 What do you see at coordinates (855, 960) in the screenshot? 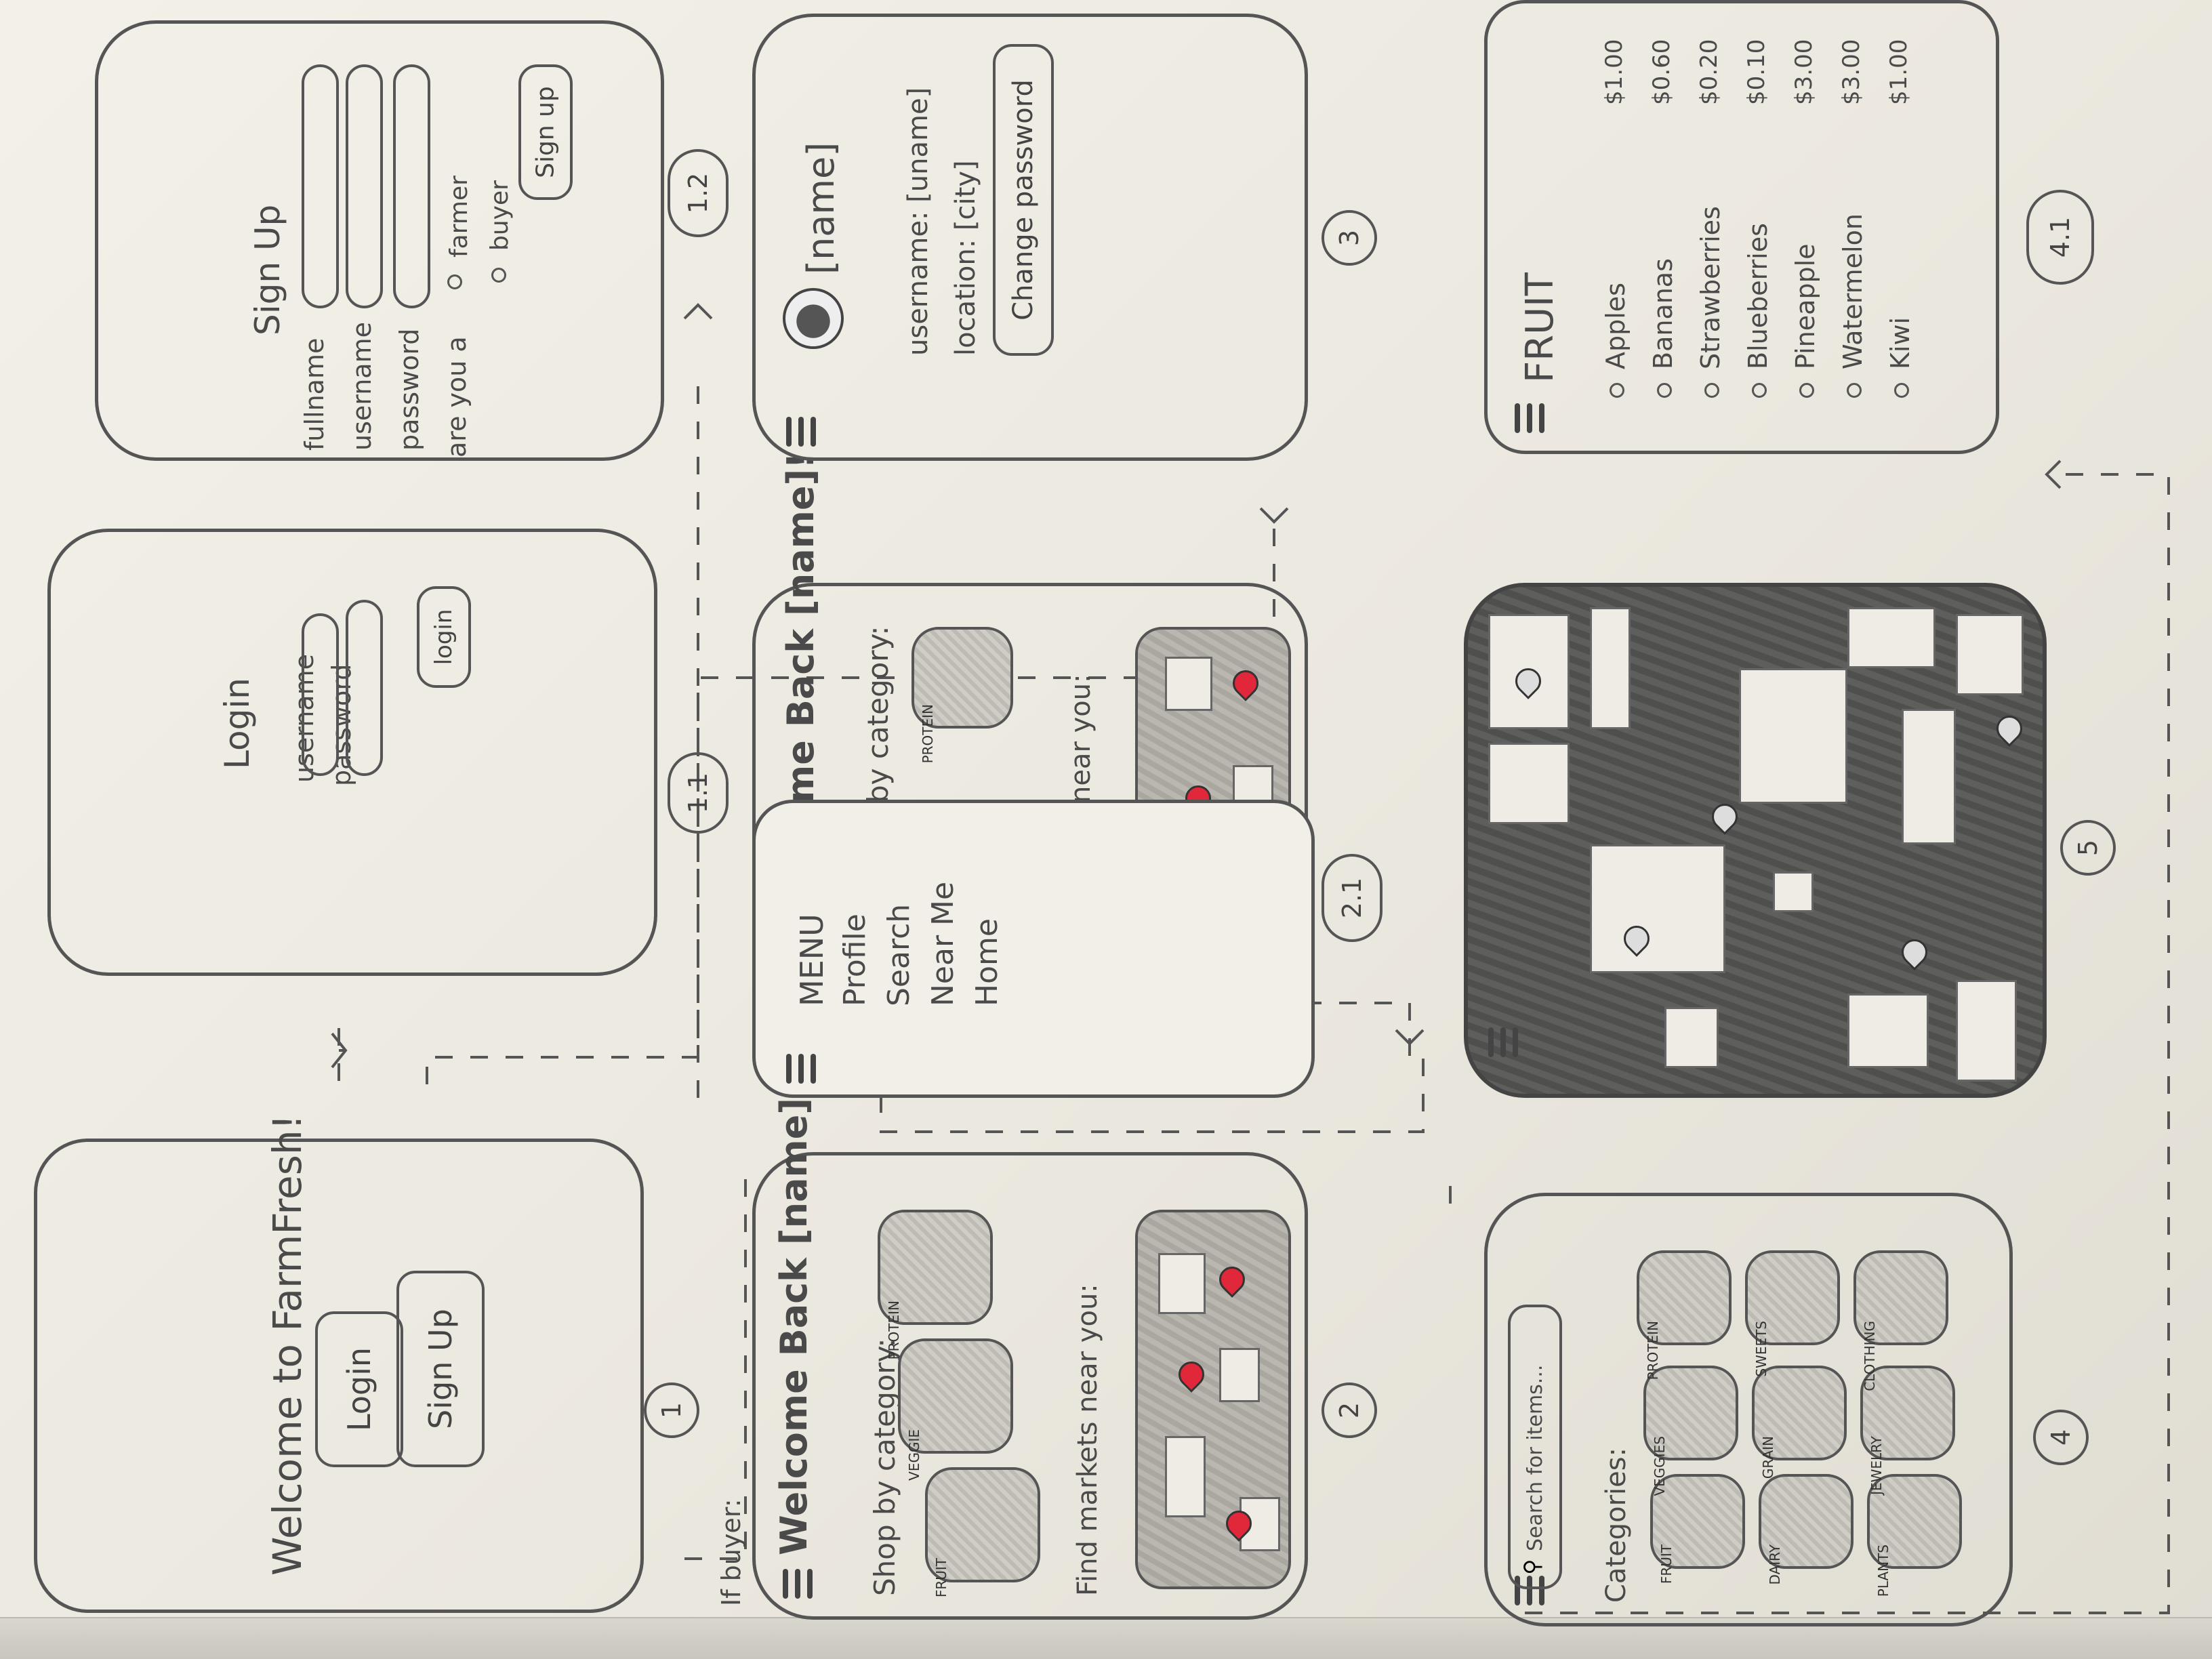
I see `menu-item-profile: Profile` at bounding box center [855, 960].